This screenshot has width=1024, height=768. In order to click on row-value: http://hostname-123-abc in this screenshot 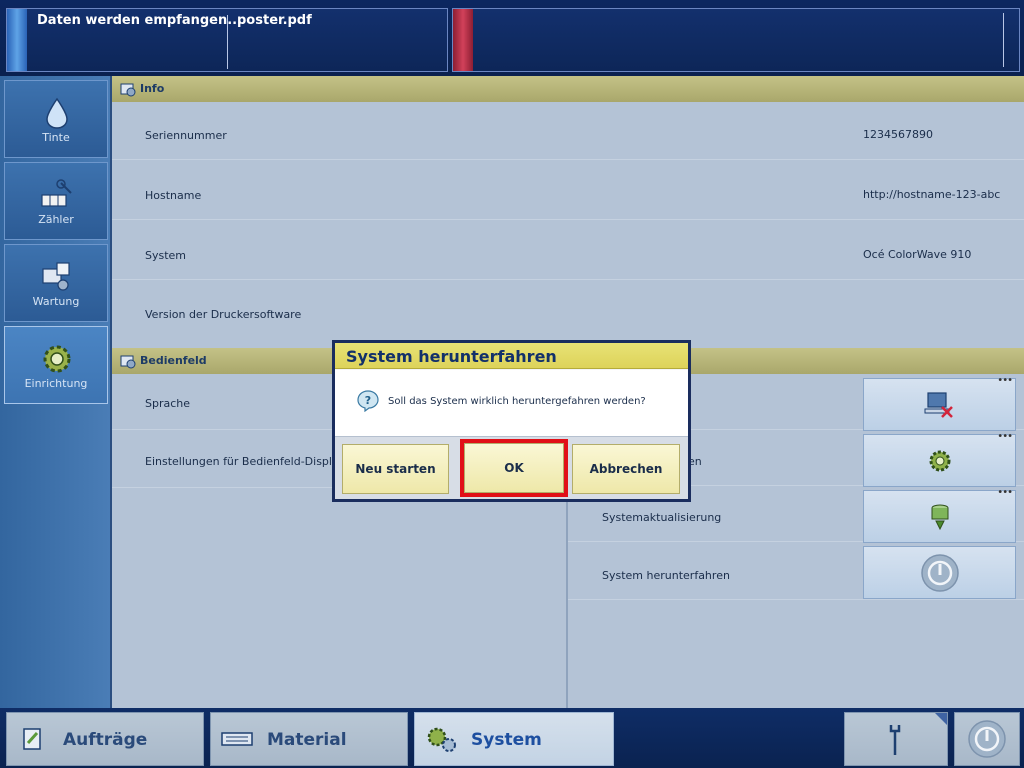, I will do `click(932, 194)`.